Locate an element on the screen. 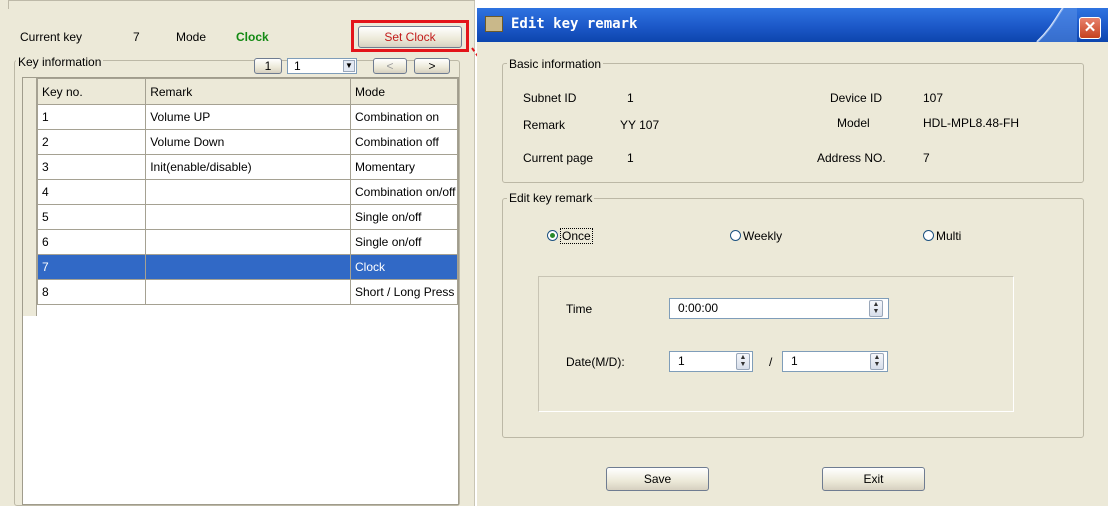 The width and height of the screenshot is (1108, 506). edit-remark-title: Edit key remark is located at coordinates (551, 198).